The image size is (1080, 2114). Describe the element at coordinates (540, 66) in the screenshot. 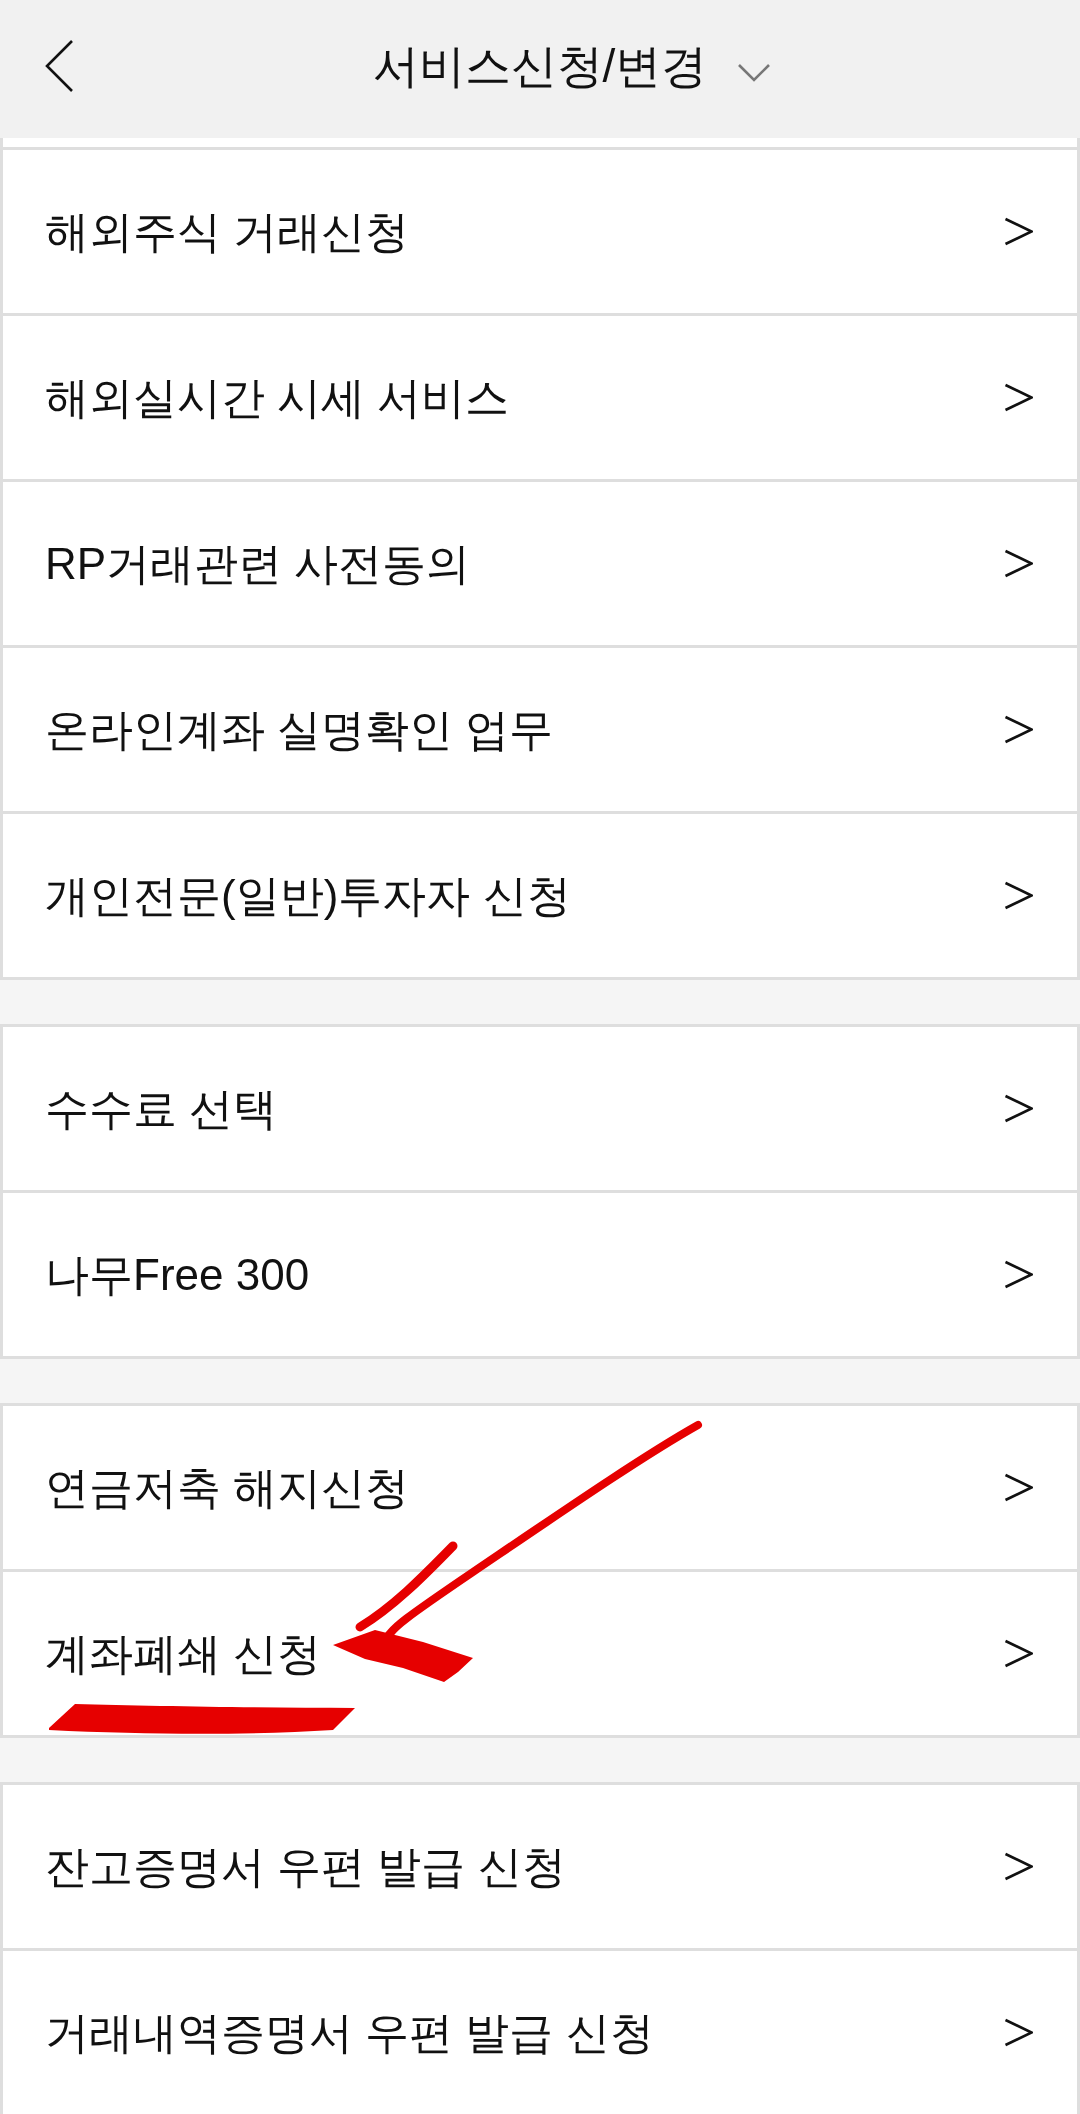

I see `page-title-dropdown: 서비스신청/변경` at that location.